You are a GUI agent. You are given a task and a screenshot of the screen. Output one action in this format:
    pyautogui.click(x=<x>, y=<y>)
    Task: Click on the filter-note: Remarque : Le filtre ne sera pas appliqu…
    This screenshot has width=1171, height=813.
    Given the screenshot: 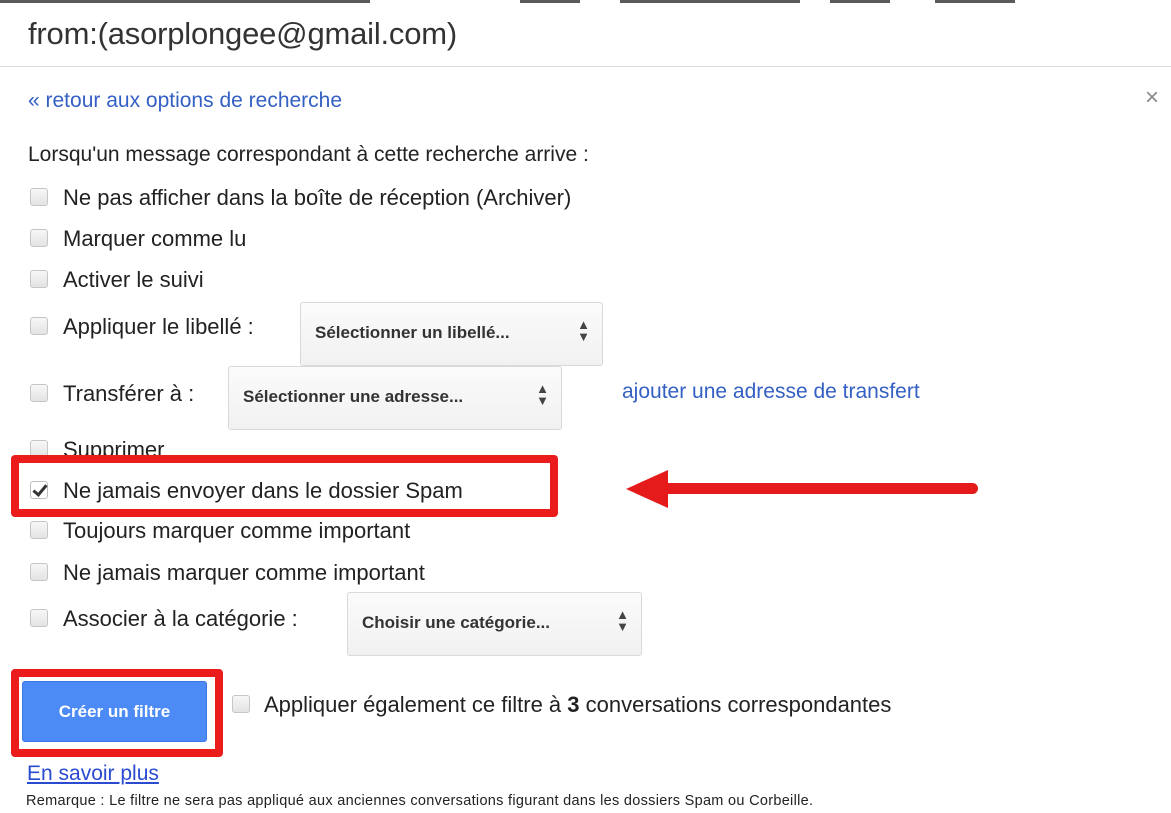 What is the action you would take?
    pyautogui.click(x=420, y=801)
    